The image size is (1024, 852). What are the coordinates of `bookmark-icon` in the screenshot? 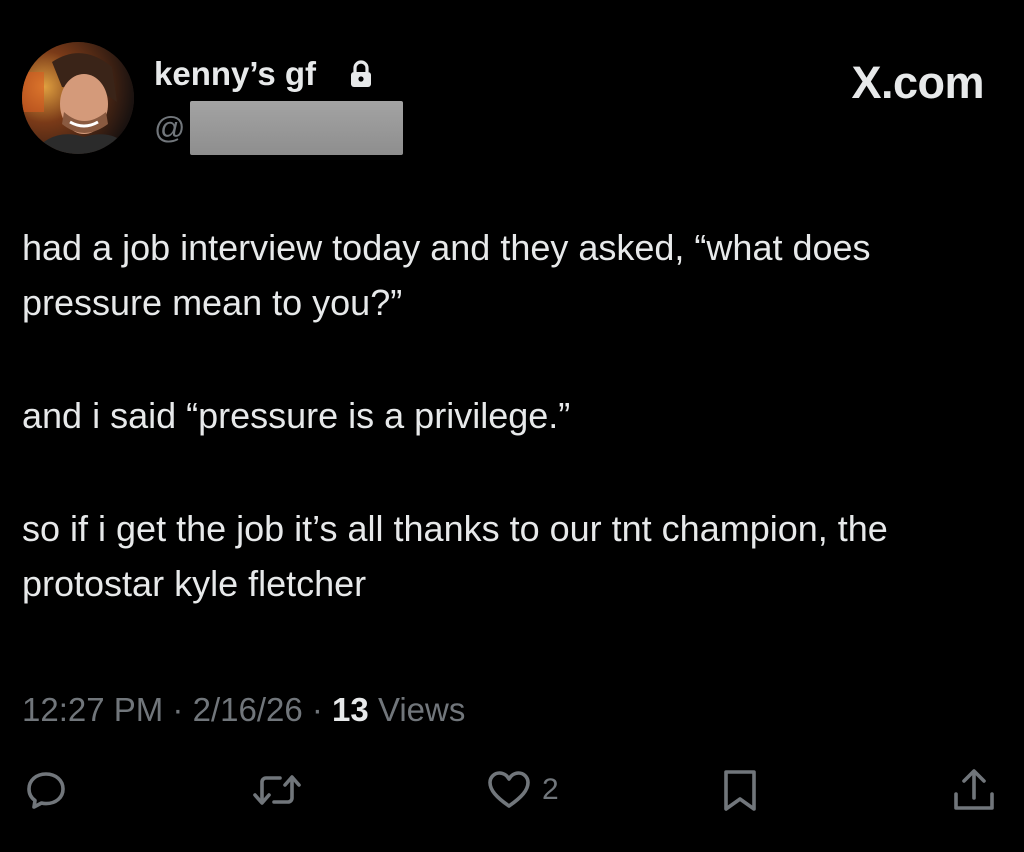 It's located at (740, 790).